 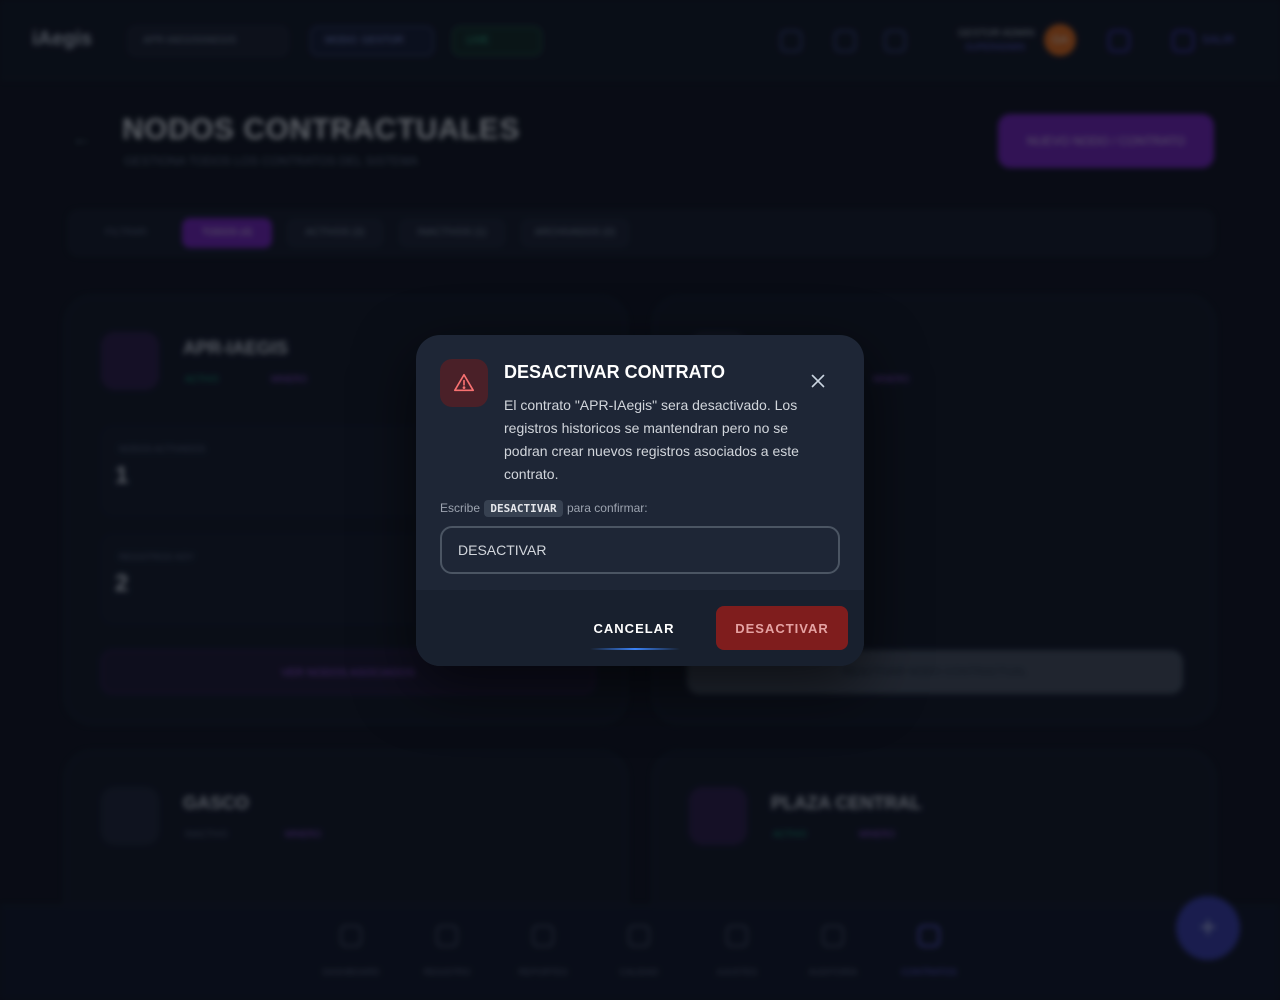 I want to click on close-button, so click(x=818, y=381).